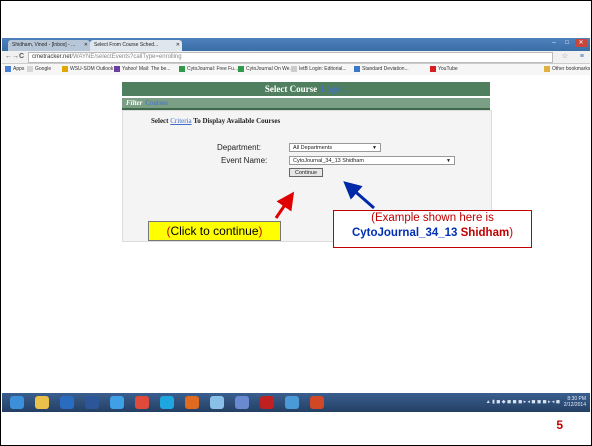 The height and width of the screenshot is (446, 592). What do you see at coordinates (559, 425) in the screenshot?
I see `slide-number: 5` at bounding box center [559, 425].